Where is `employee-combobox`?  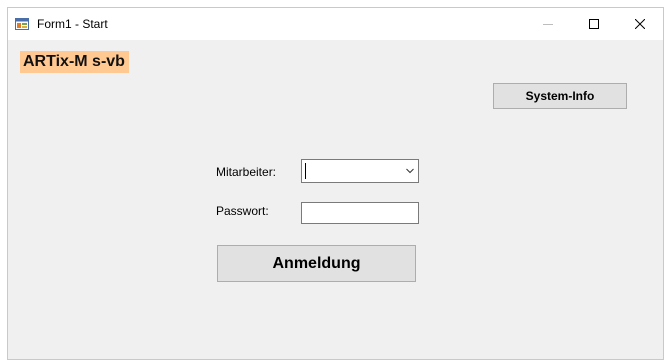
employee-combobox is located at coordinates (360, 171).